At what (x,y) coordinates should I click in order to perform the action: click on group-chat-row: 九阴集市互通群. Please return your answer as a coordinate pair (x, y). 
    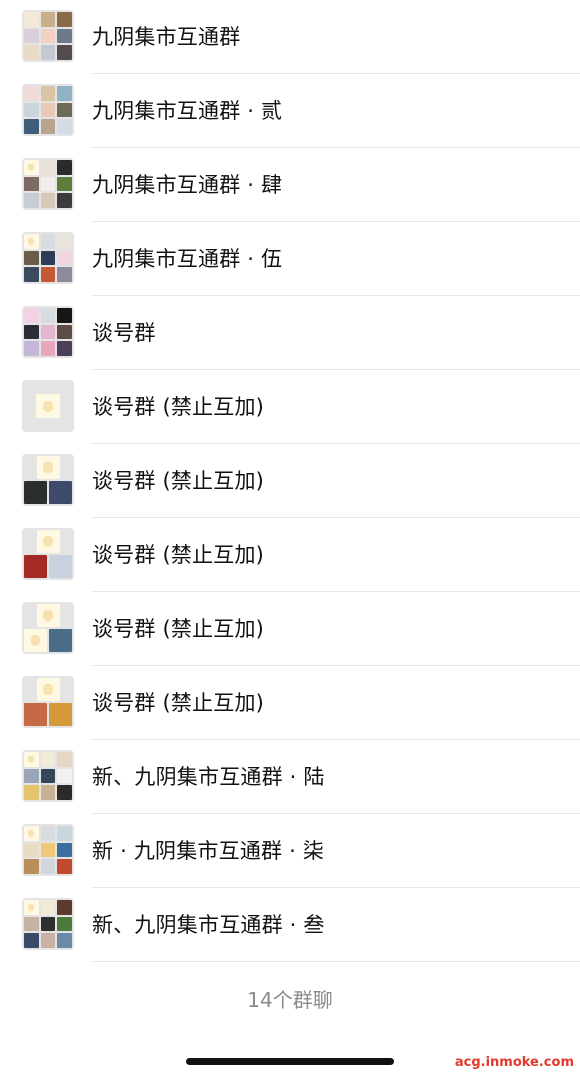
    Looking at the image, I should click on (290, 37).